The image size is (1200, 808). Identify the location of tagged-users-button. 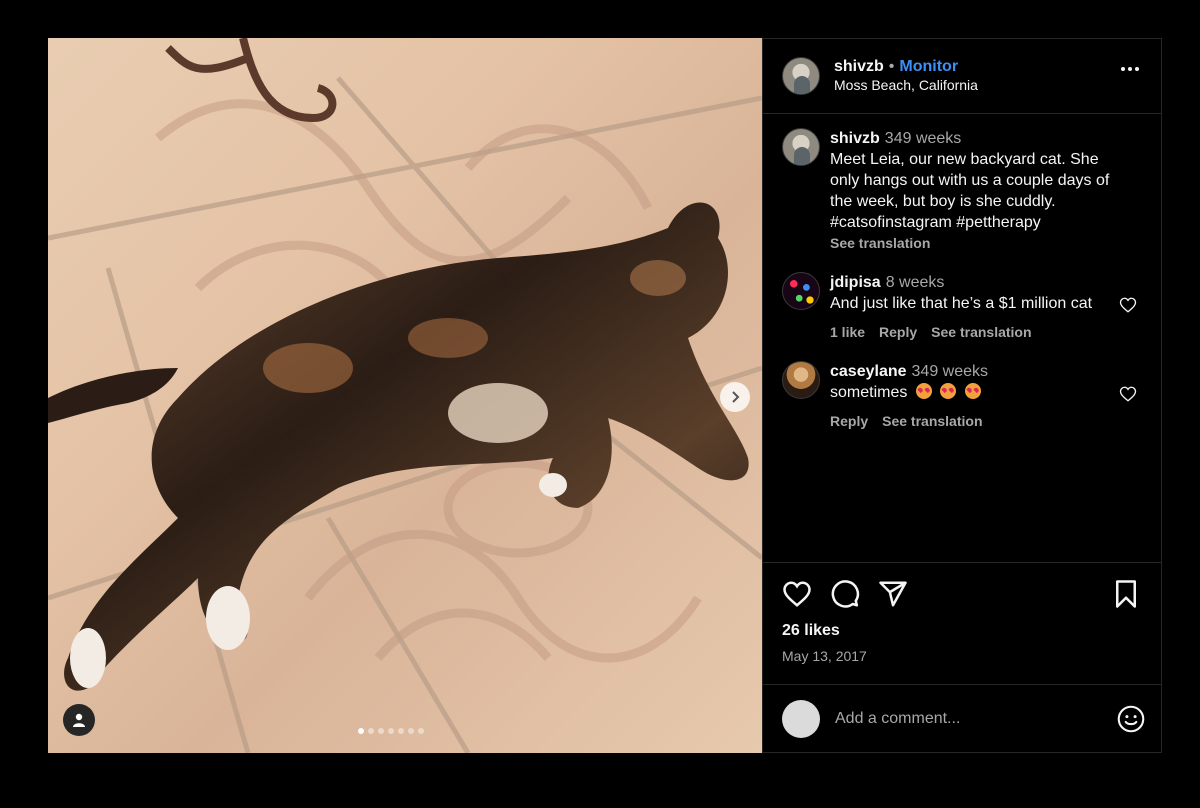
(79, 720).